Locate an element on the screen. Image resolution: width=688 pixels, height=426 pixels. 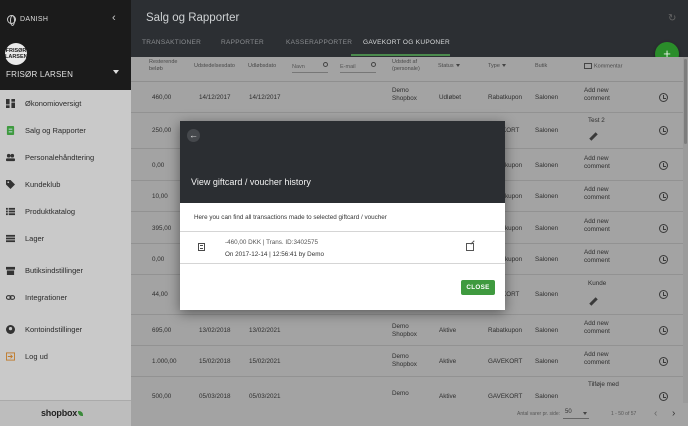
col-issued: Udstedelsesdato is located at coordinates (214, 66).